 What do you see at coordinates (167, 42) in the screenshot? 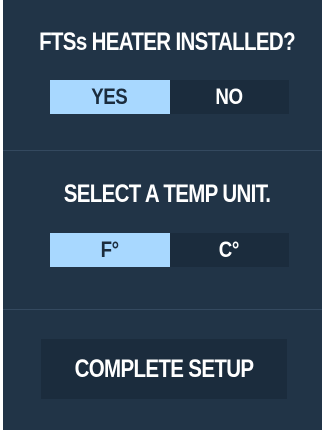
I see `heater-question-heading: FTSs HEATER INSTALLED?` at bounding box center [167, 42].